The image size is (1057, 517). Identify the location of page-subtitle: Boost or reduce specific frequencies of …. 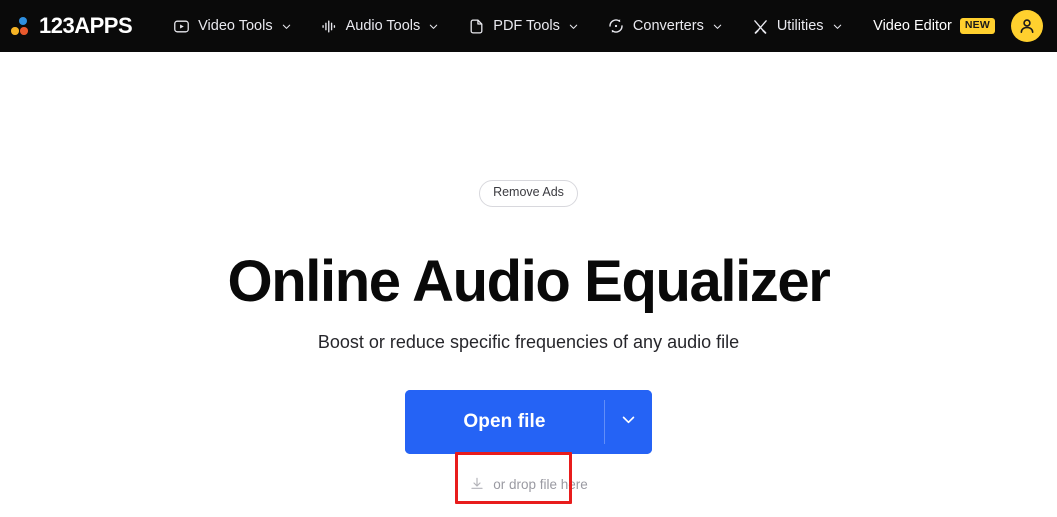
(528, 341).